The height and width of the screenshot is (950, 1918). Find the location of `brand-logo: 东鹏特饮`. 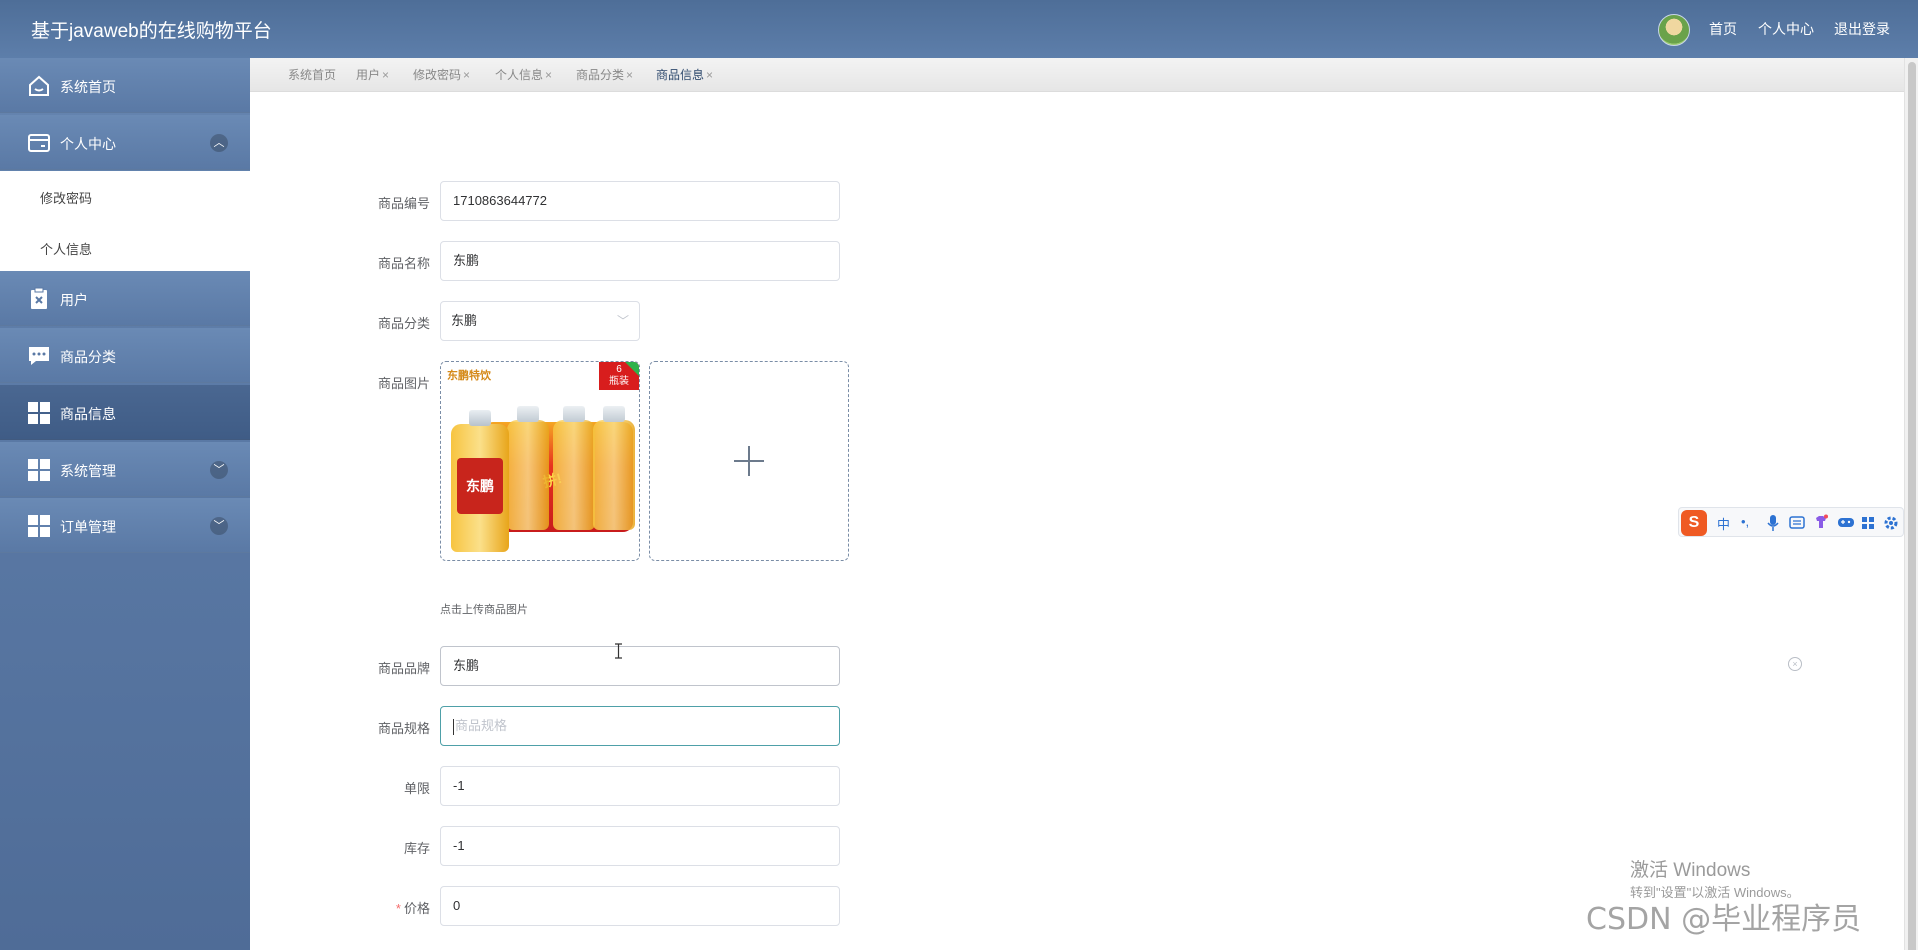

brand-logo: 东鹏特饮 is located at coordinates (469, 376).